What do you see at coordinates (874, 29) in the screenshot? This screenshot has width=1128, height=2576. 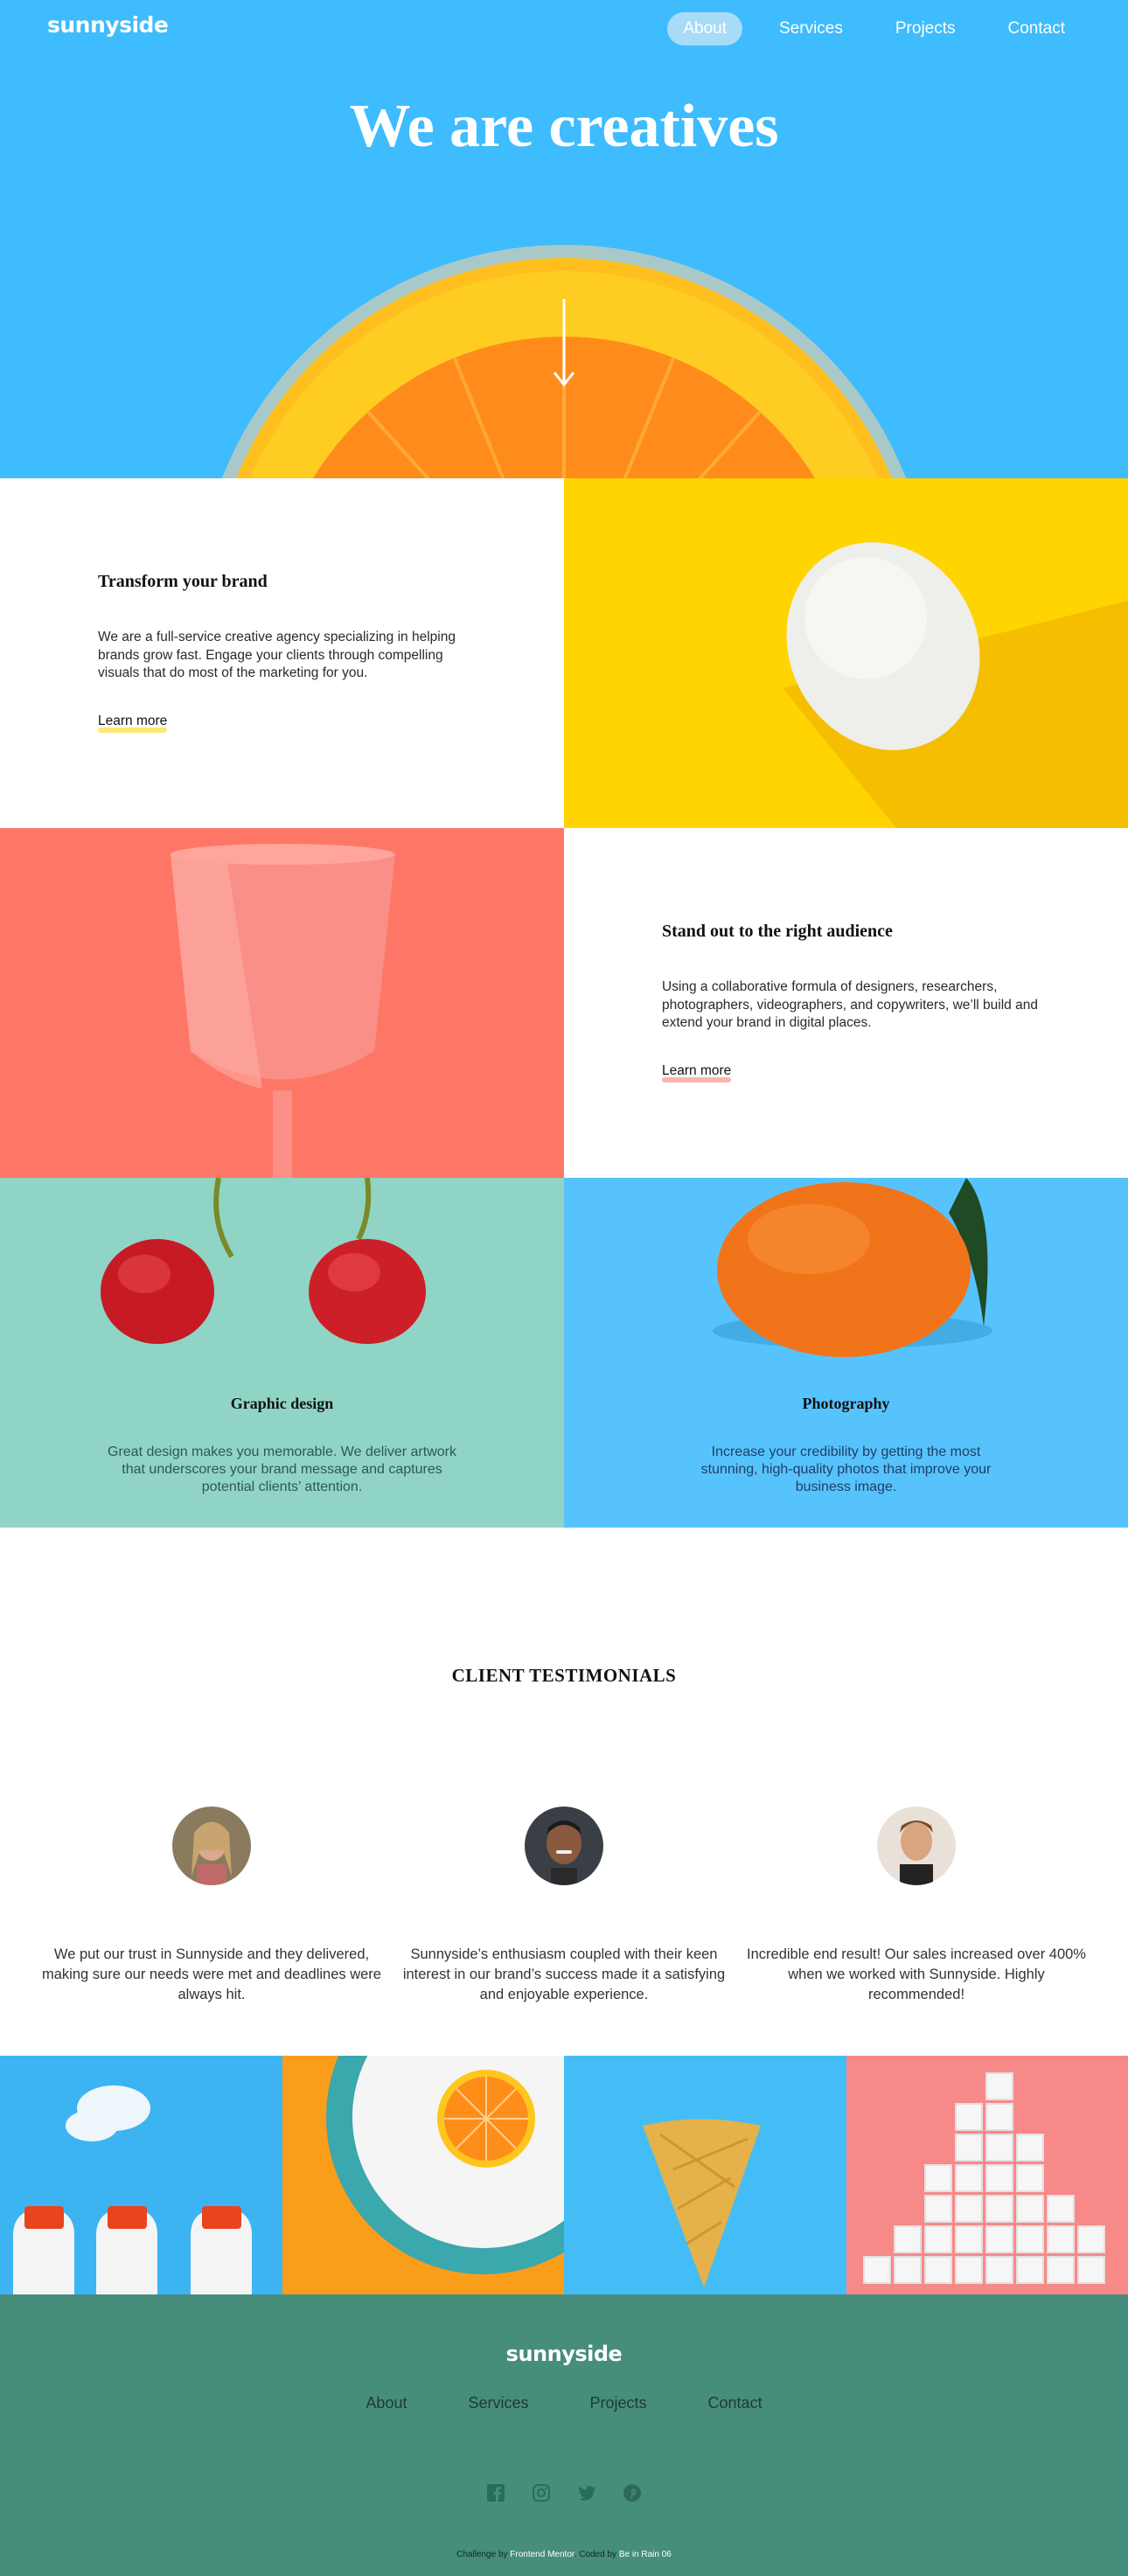 I see `main-nav: About Services Projects Contact` at bounding box center [874, 29].